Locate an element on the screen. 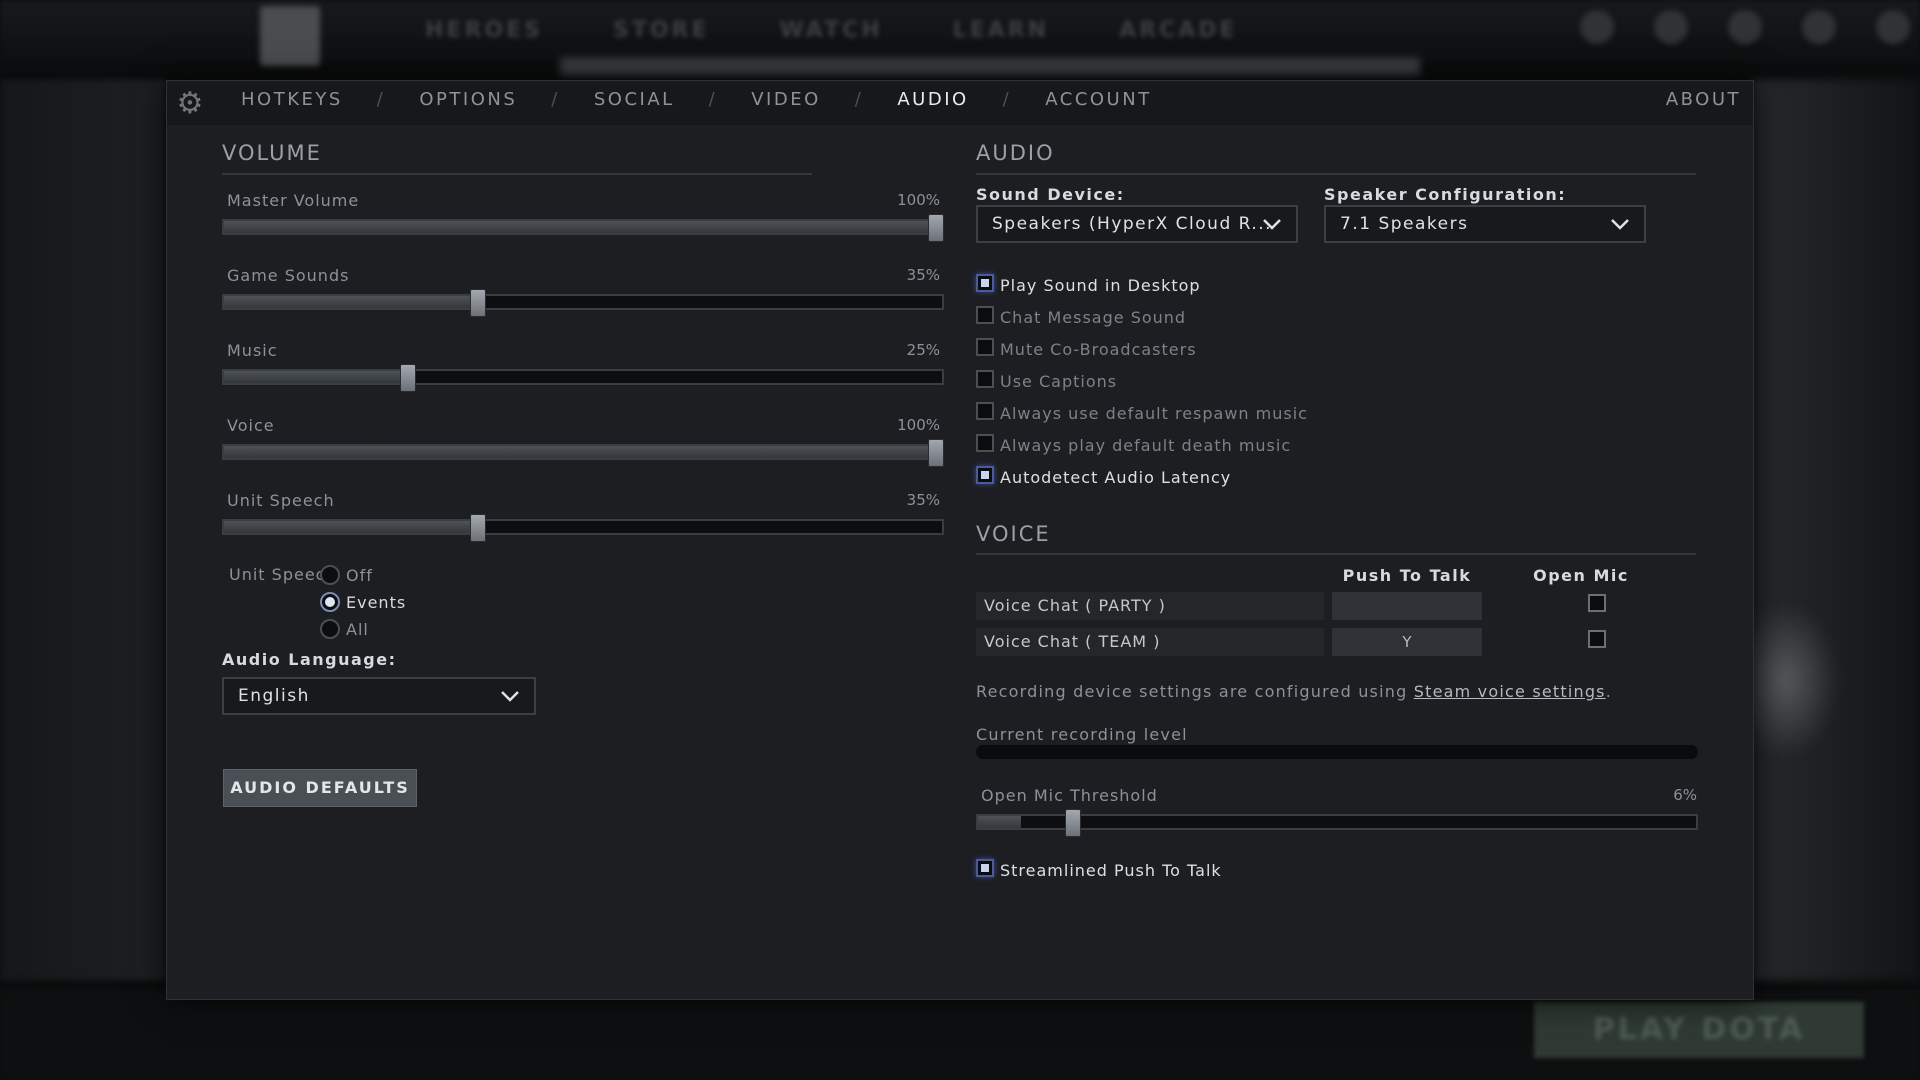 The width and height of the screenshot is (1920, 1080). audio-option-checkbox: Use Captions is located at coordinates (1047, 380).